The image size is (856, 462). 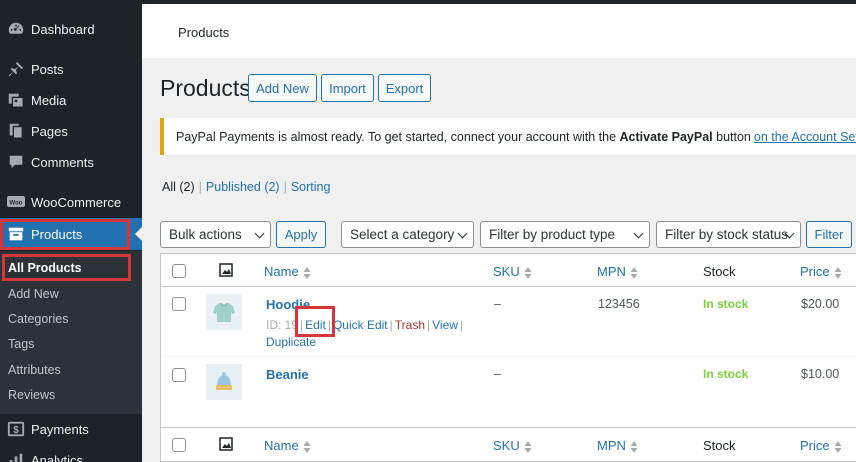 What do you see at coordinates (508, 427) in the screenshot?
I see `footer-divider` at bounding box center [508, 427].